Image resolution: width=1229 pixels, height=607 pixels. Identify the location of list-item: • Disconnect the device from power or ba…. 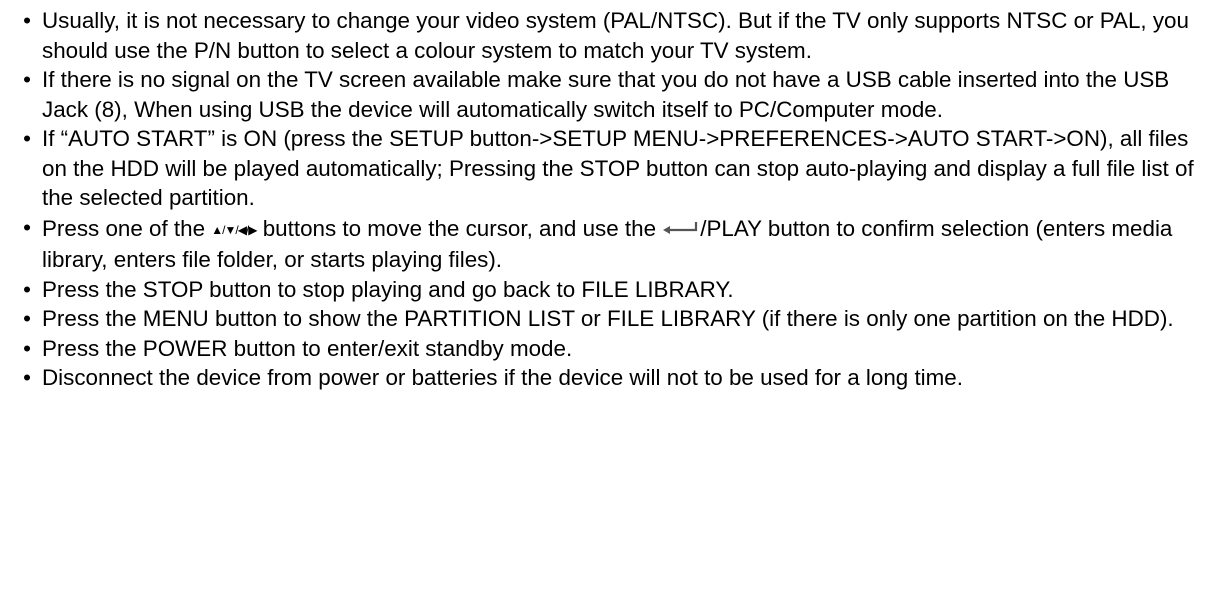
(619, 378).